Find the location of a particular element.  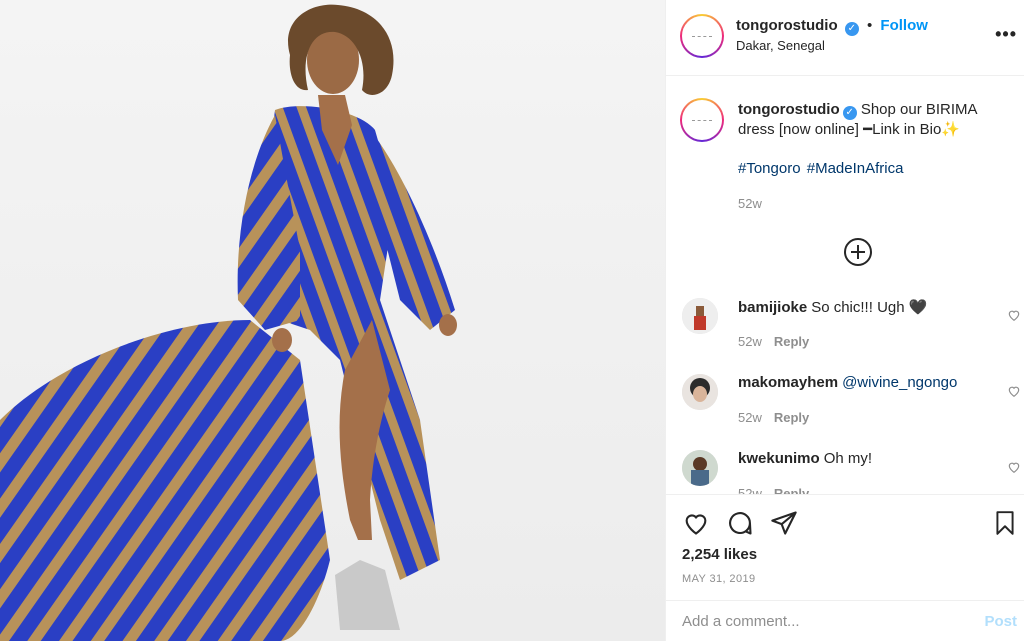

comment-text: So chic!!! Ugh 🖤 is located at coordinates (869, 307).